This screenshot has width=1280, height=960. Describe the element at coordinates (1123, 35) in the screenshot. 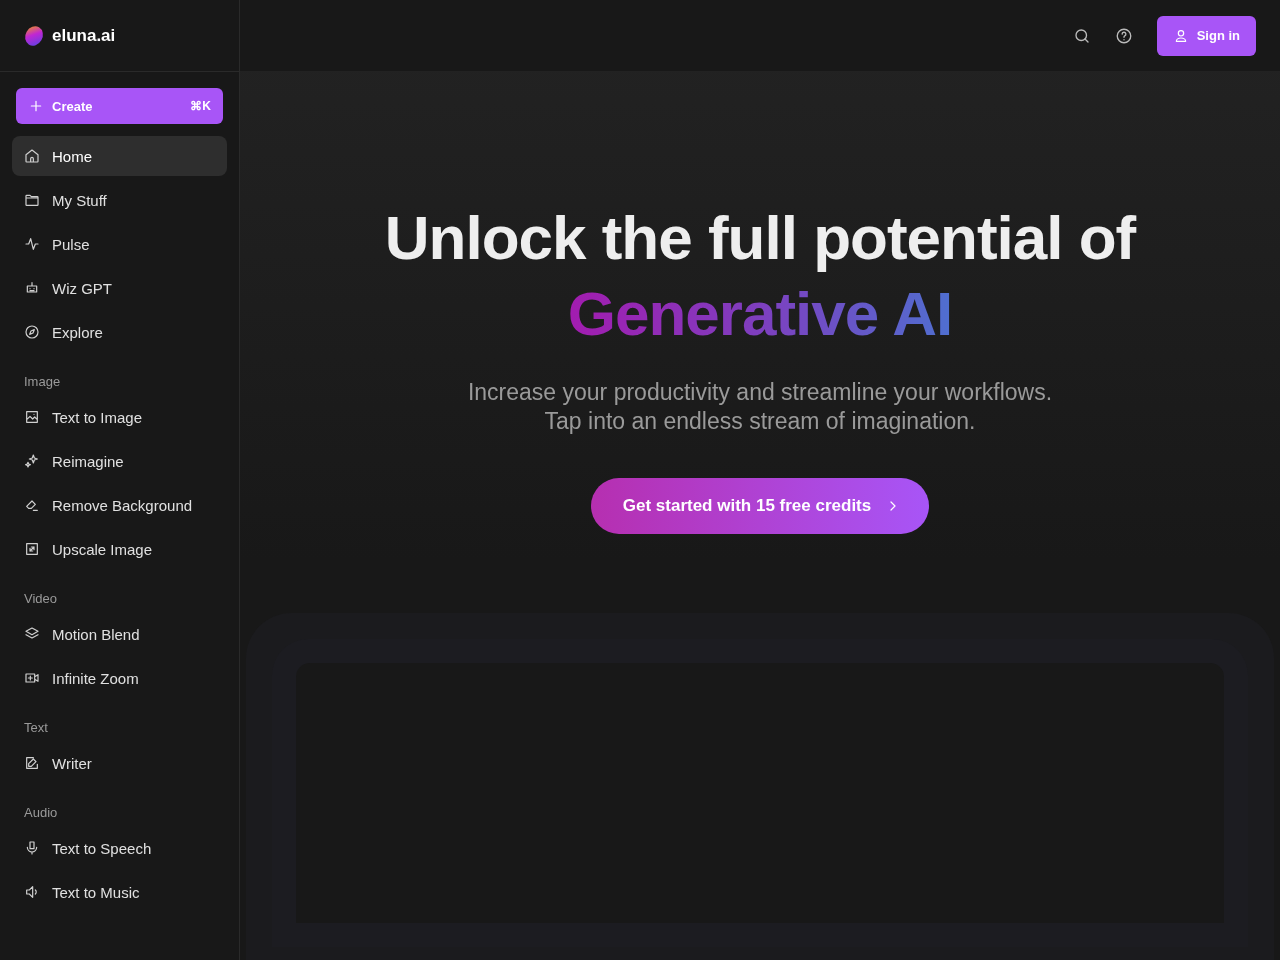

I see `help-icon` at that location.